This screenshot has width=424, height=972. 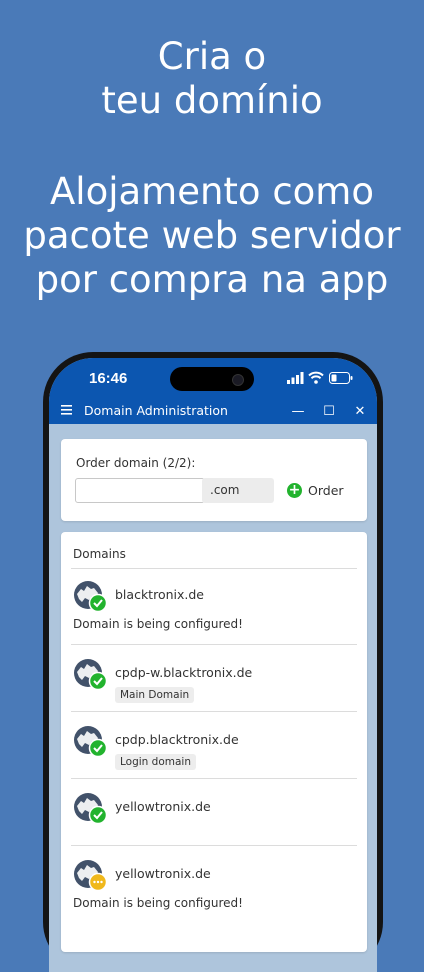 What do you see at coordinates (341, 378) in the screenshot?
I see `battery-icon` at bounding box center [341, 378].